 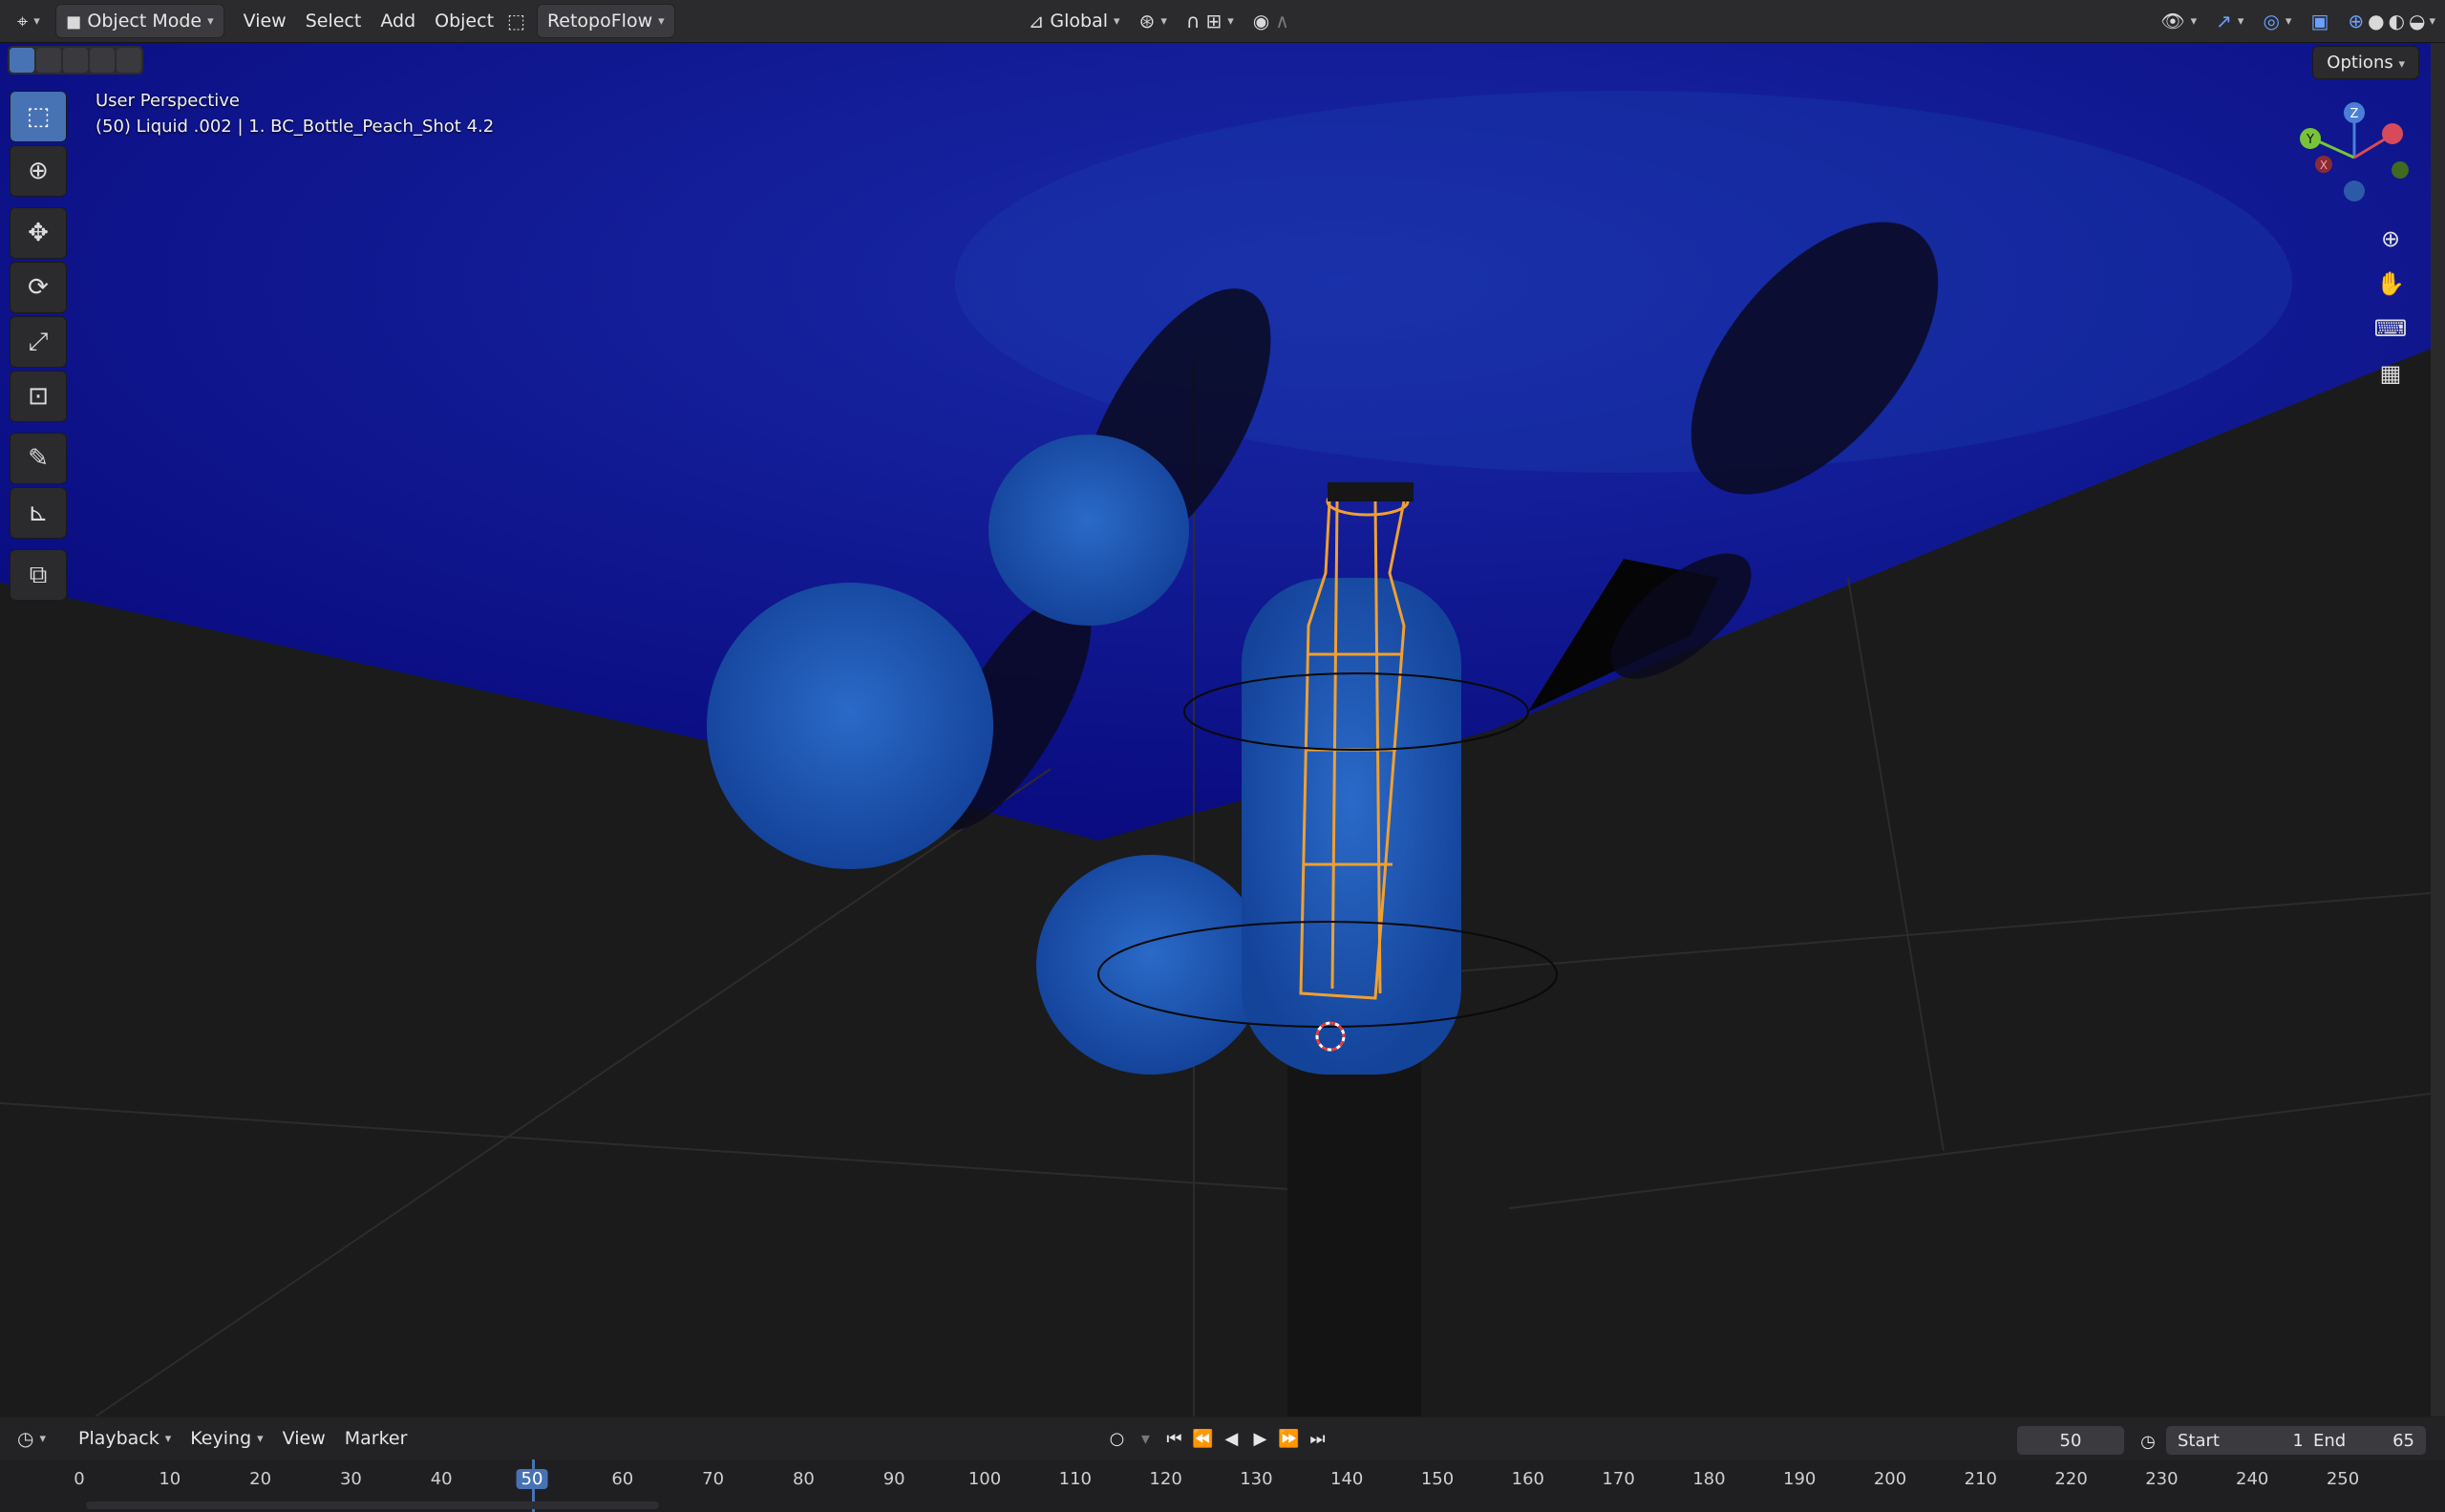 I want to click on zoom-button: ⊕, so click(x=2391, y=239).